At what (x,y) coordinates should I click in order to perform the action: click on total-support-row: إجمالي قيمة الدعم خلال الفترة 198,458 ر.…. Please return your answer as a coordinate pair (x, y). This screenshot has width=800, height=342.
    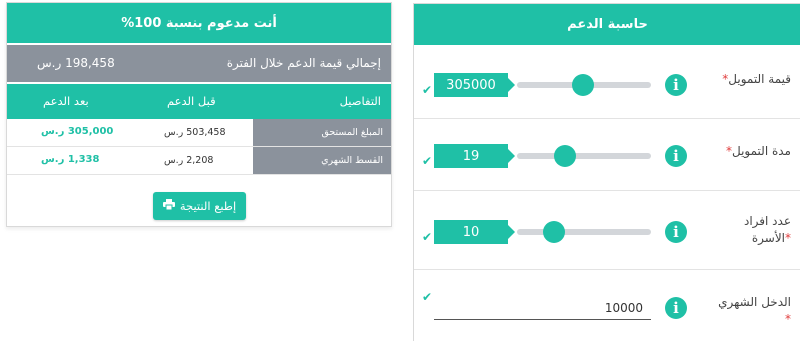
    Looking at the image, I should click on (199, 63).